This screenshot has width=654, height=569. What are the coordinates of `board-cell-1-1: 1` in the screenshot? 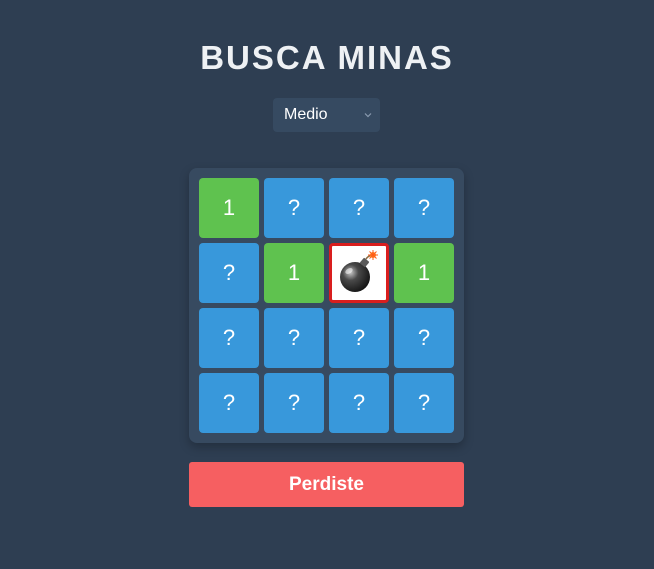 It's located at (294, 273).